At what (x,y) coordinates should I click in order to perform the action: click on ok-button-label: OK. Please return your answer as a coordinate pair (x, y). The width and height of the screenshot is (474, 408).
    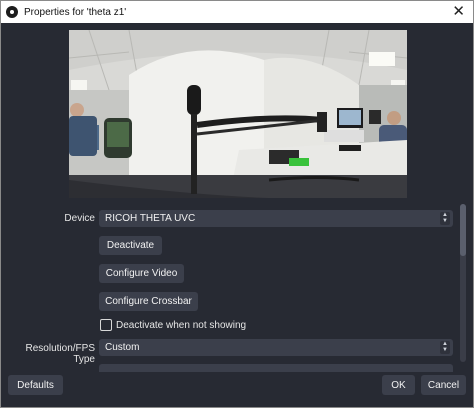
    Looking at the image, I should click on (398, 385).